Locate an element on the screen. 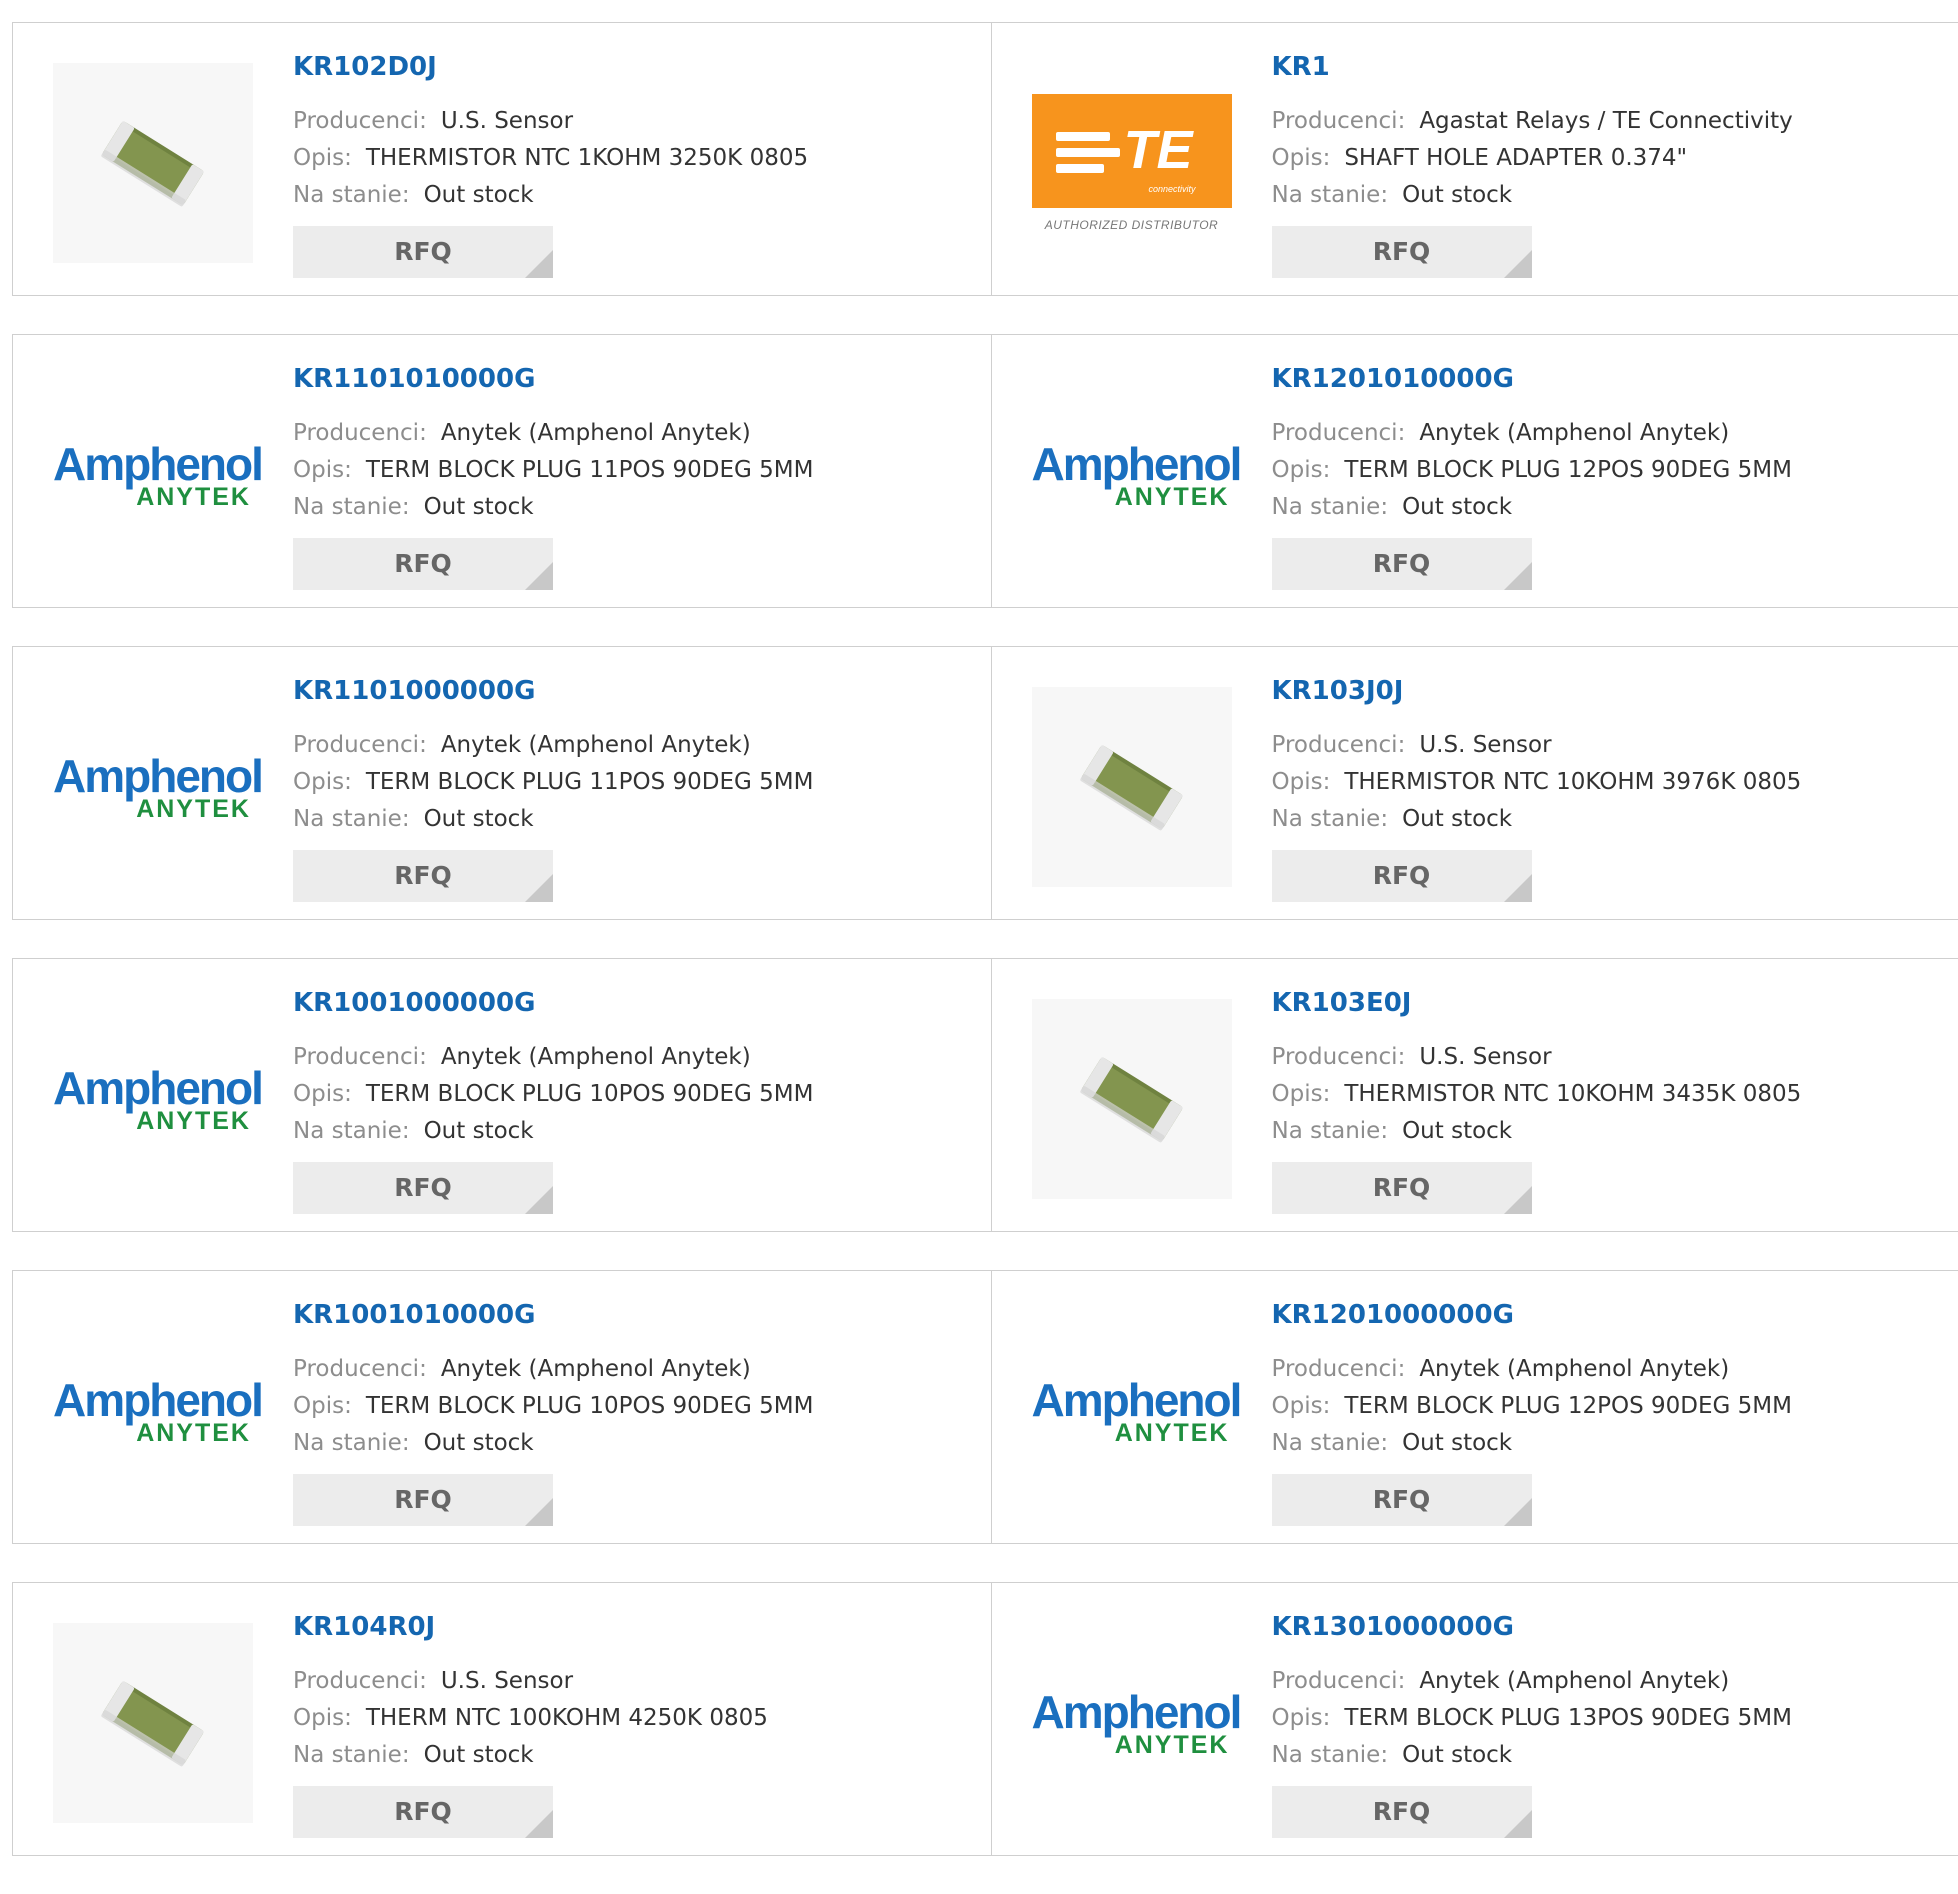 This screenshot has height=1894, width=1958. product-part-number-link: KR1101000000G is located at coordinates (553, 691).